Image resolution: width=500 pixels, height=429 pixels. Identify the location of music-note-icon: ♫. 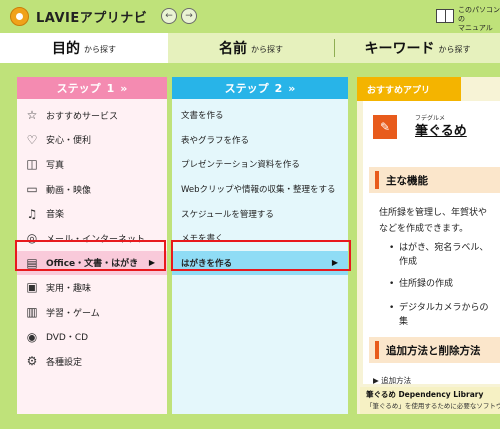
(32, 213).